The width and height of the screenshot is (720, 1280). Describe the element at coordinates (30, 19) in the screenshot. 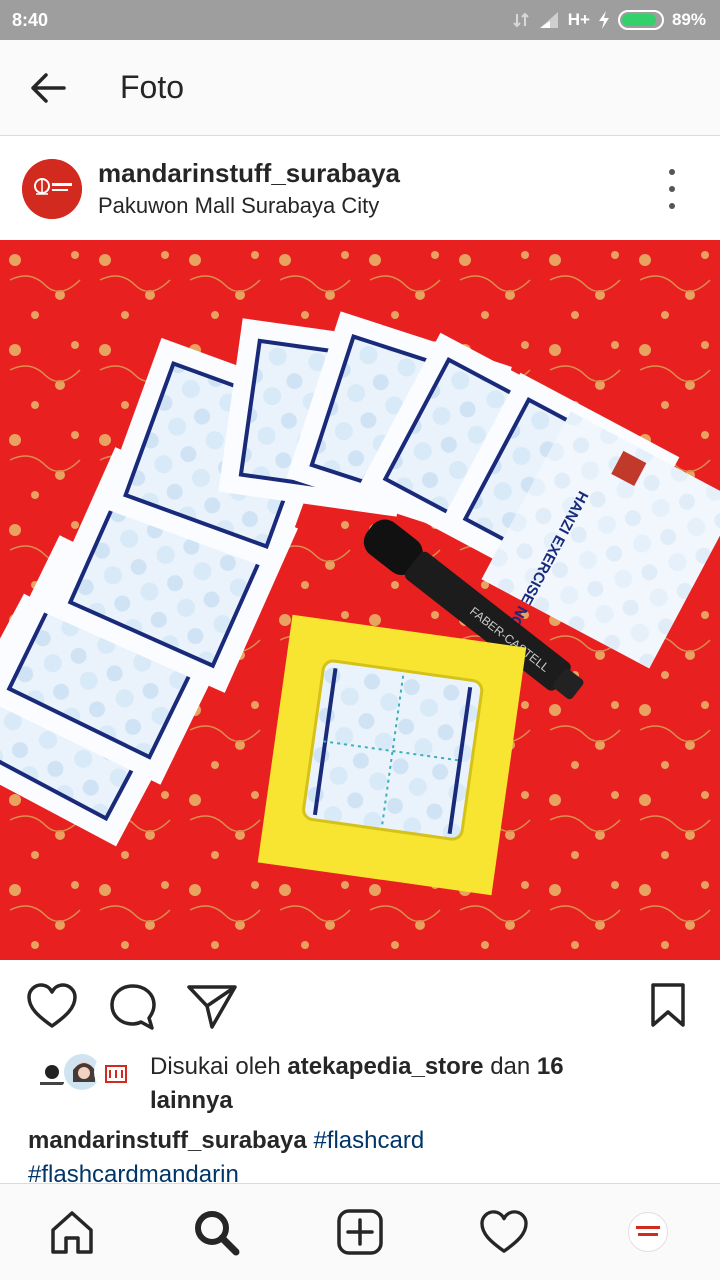

I see `status-time: 8:40` at that location.